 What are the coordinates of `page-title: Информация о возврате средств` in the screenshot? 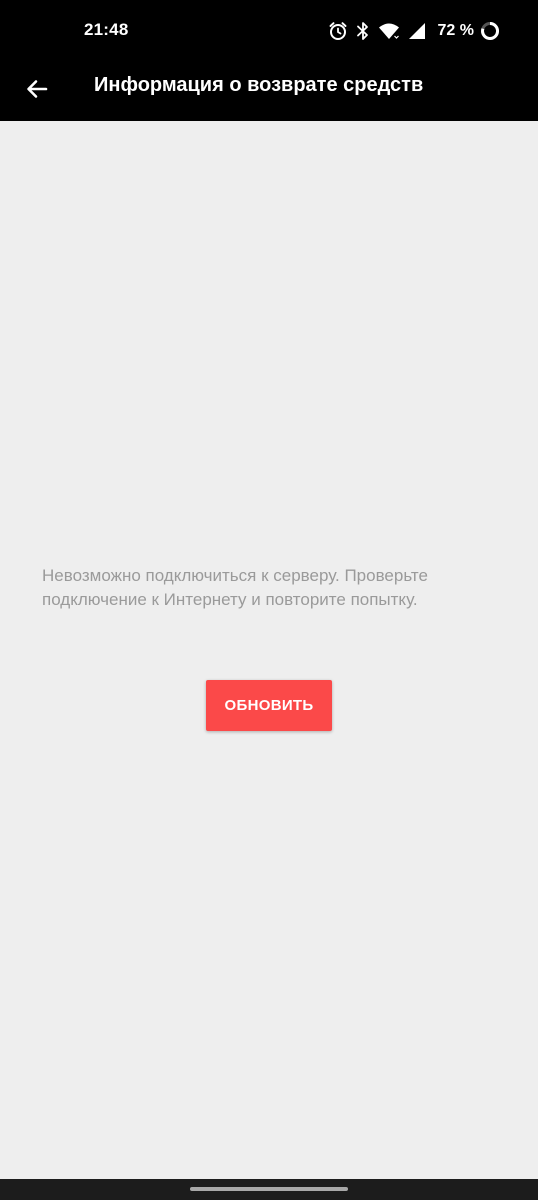 It's located at (259, 85).